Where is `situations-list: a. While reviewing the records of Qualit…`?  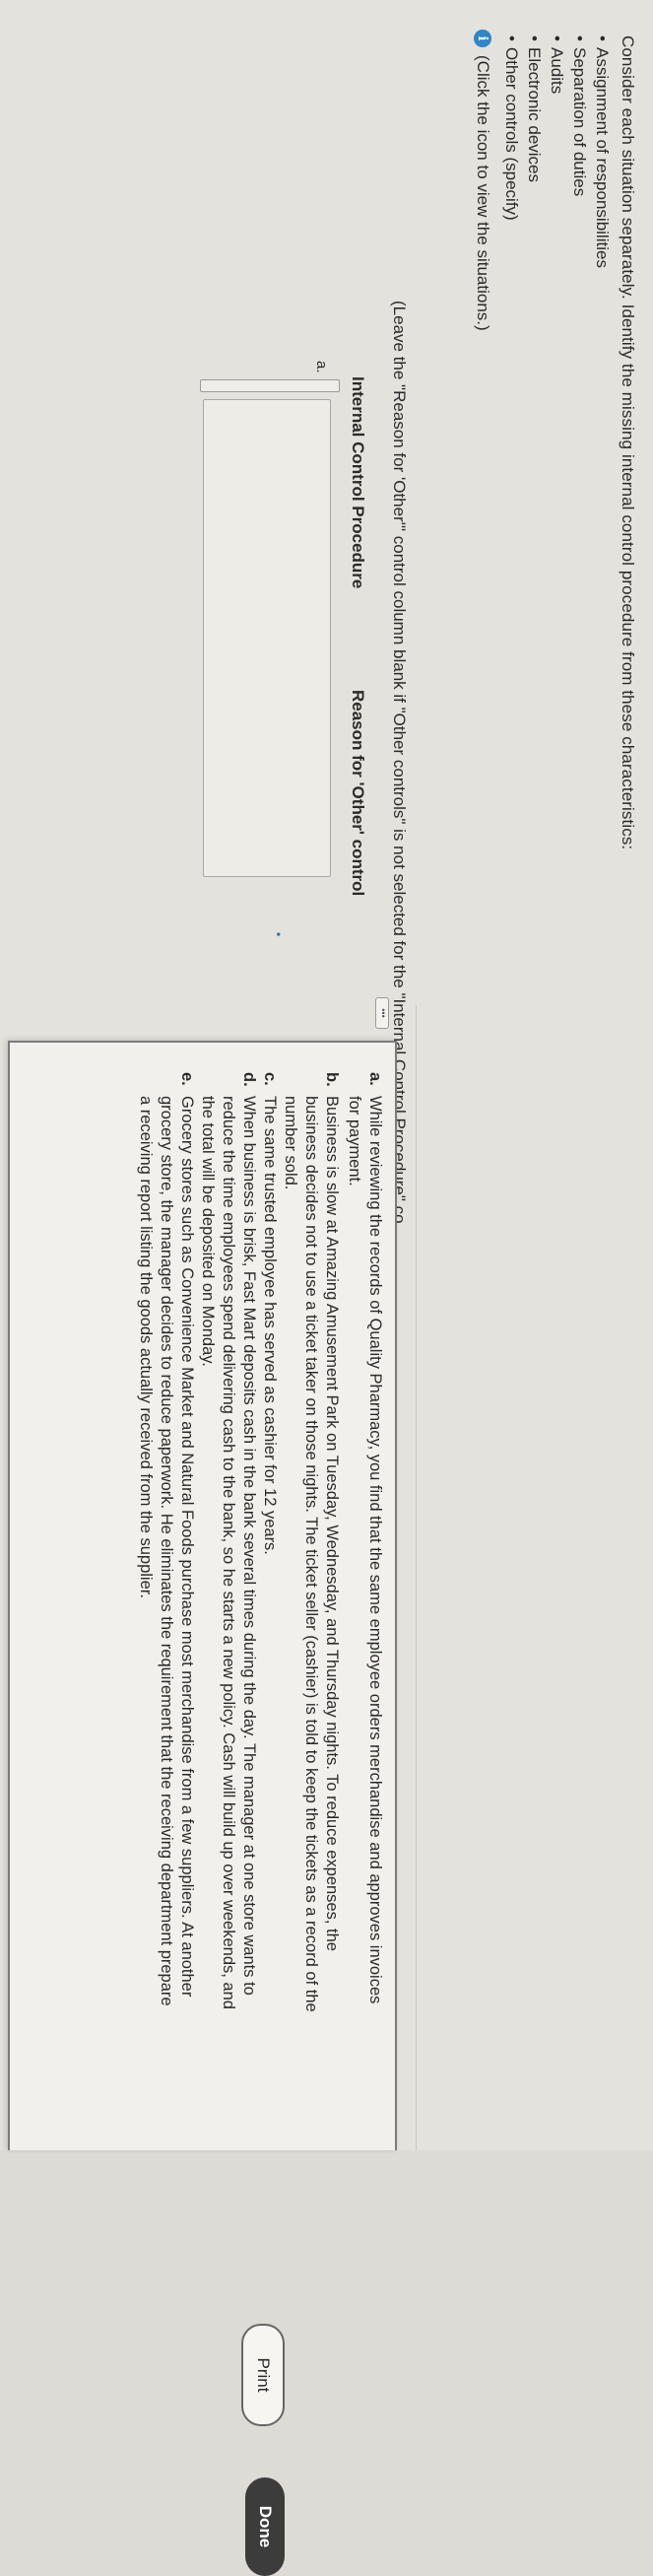
situations-list: a. While reviewing the records of Qualit… is located at coordinates (260, 1545).